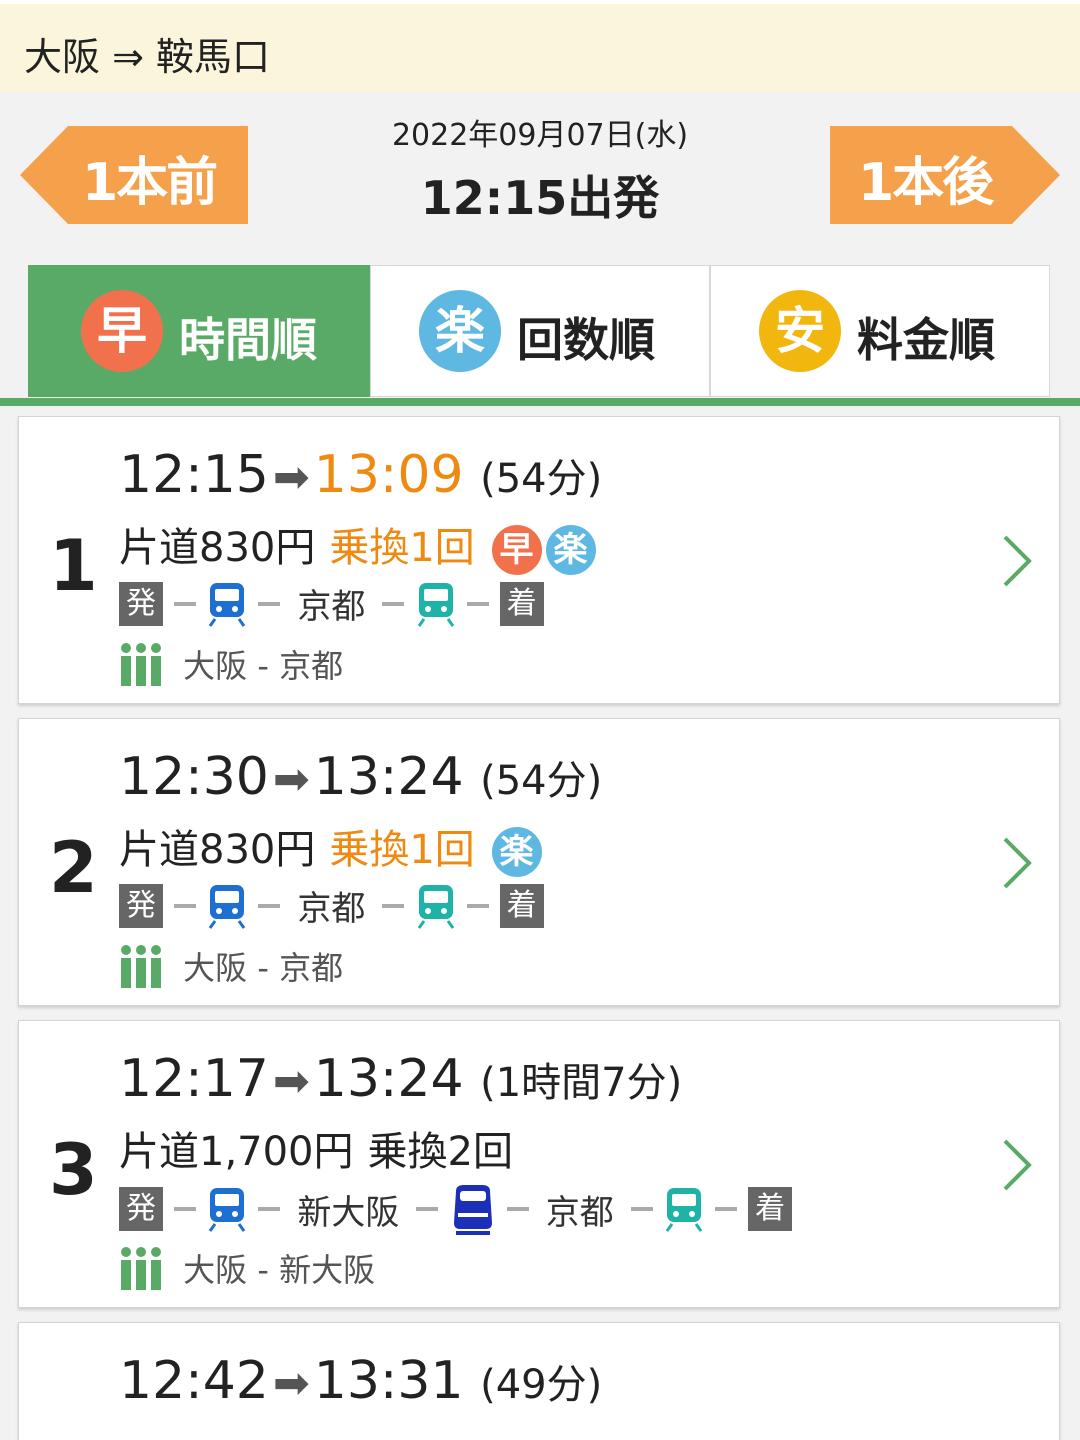 This screenshot has height=1440, width=1080. I want to click on departure-time: 12:15, so click(194, 475).